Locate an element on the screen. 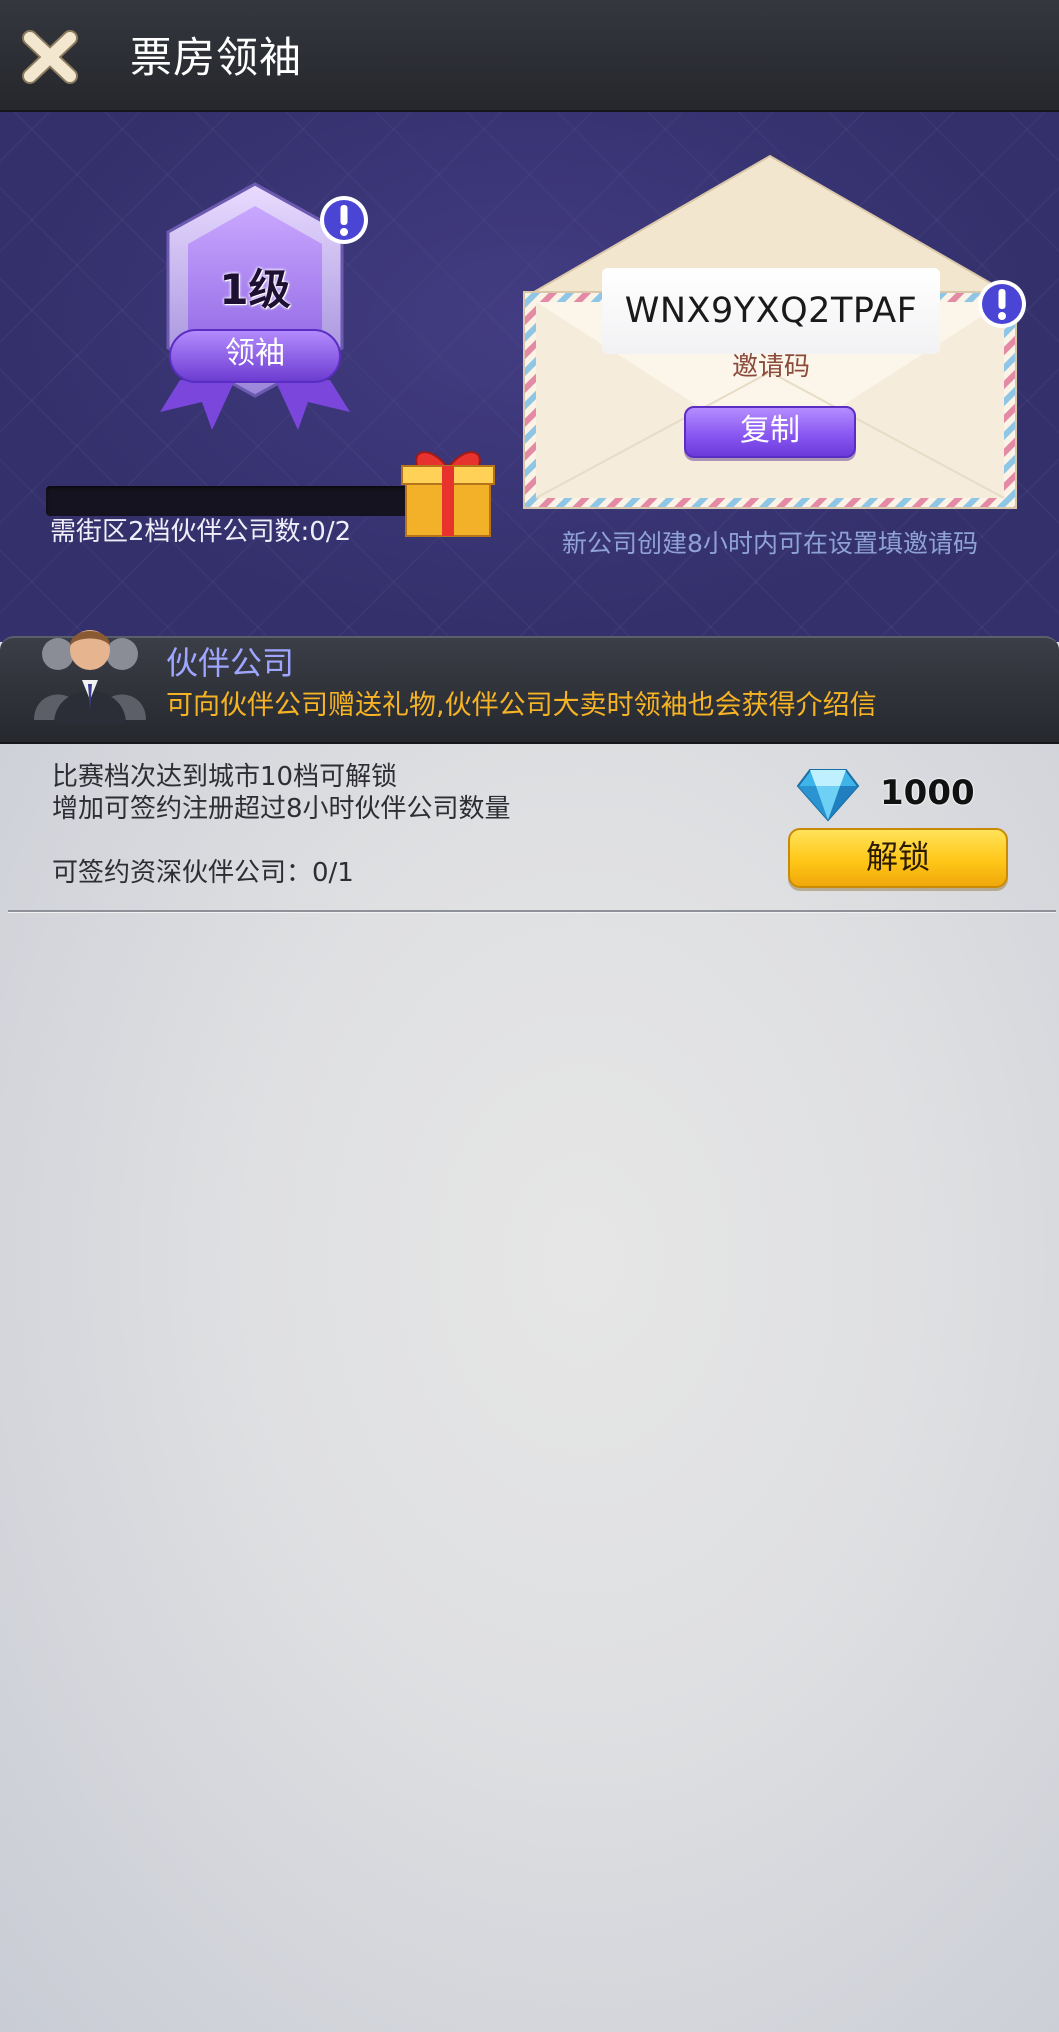 The height and width of the screenshot is (2032, 1059). diamond-icon is located at coordinates (828, 795).